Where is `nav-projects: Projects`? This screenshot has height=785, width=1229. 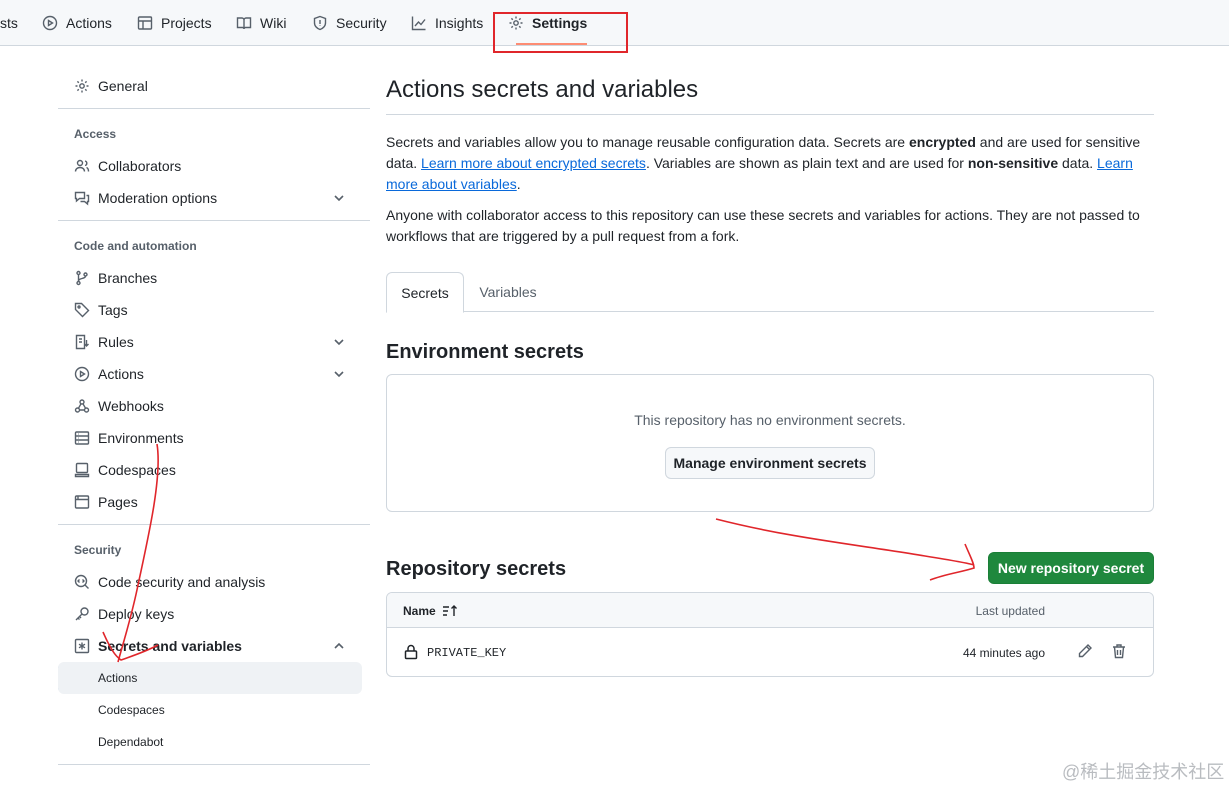
nav-projects: Projects is located at coordinates (174, 22).